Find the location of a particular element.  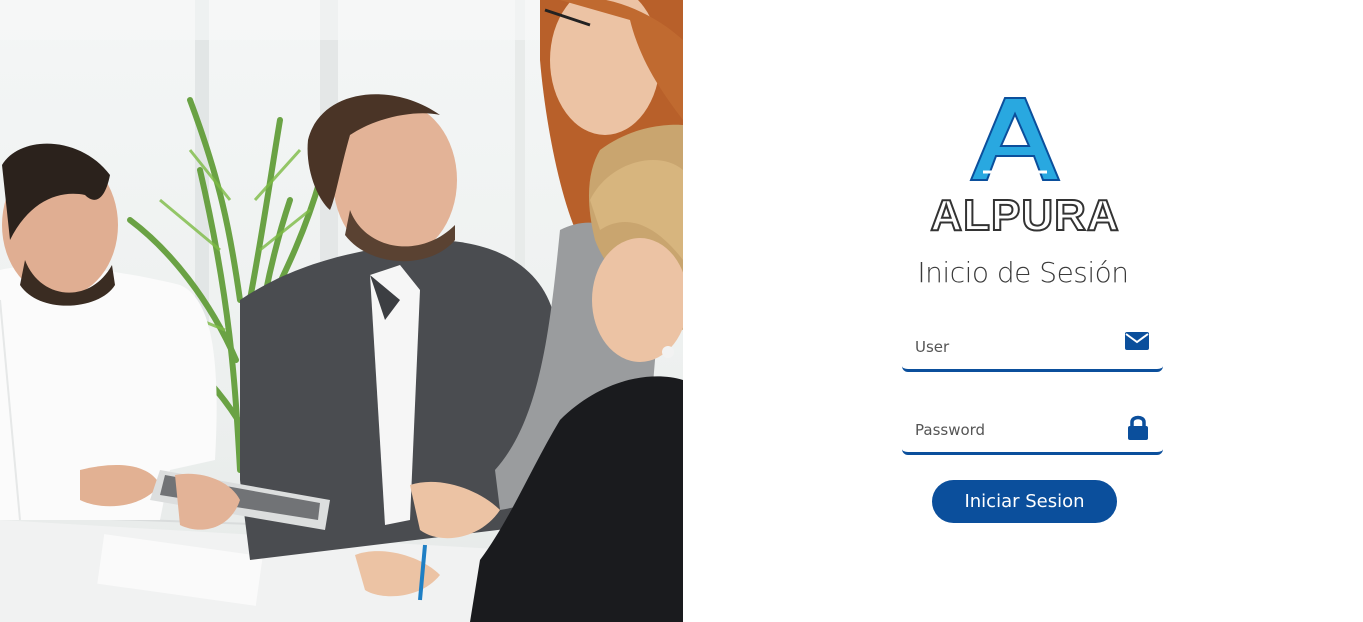

logo-mark: ALPURA is located at coordinates (1024, 165).